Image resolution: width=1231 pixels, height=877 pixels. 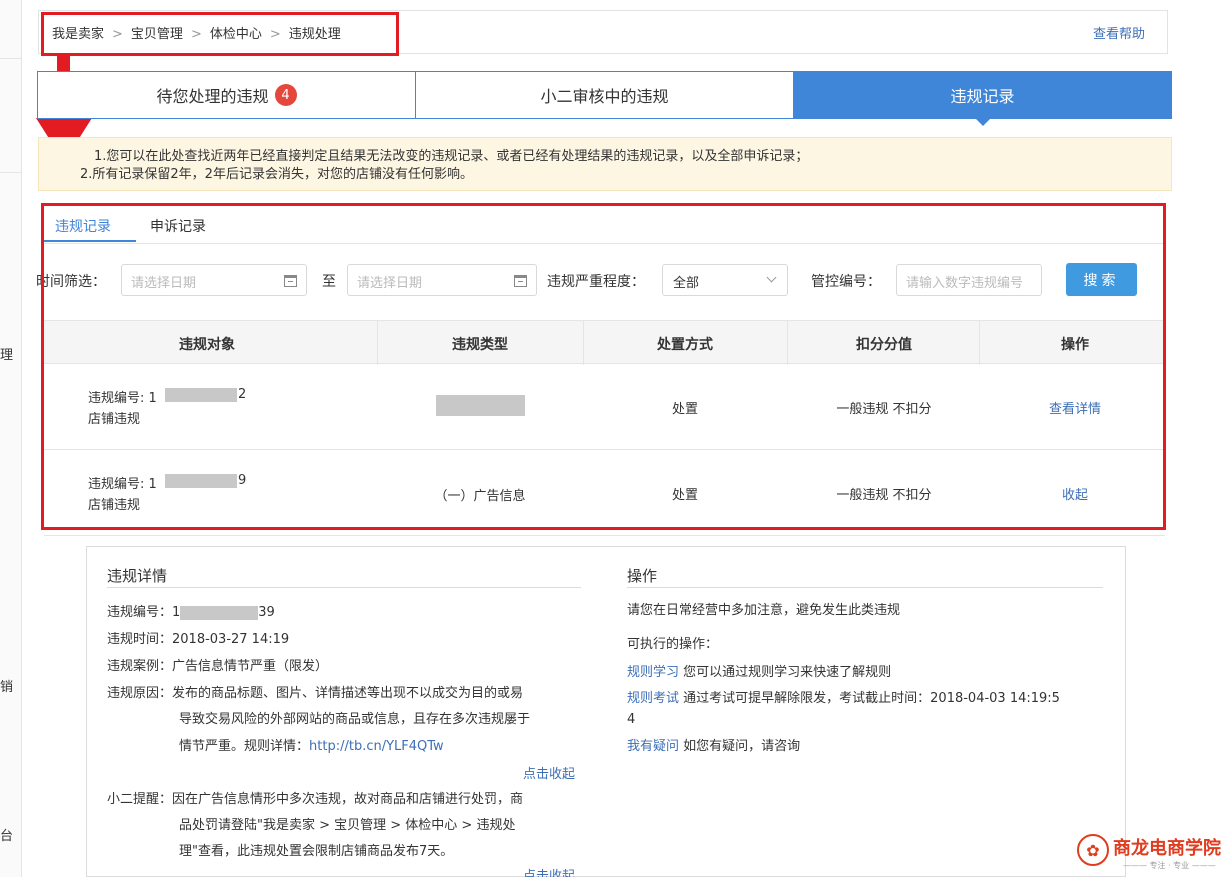 I want to click on watermark-title: 商龙电商学院, so click(x=1167, y=848).